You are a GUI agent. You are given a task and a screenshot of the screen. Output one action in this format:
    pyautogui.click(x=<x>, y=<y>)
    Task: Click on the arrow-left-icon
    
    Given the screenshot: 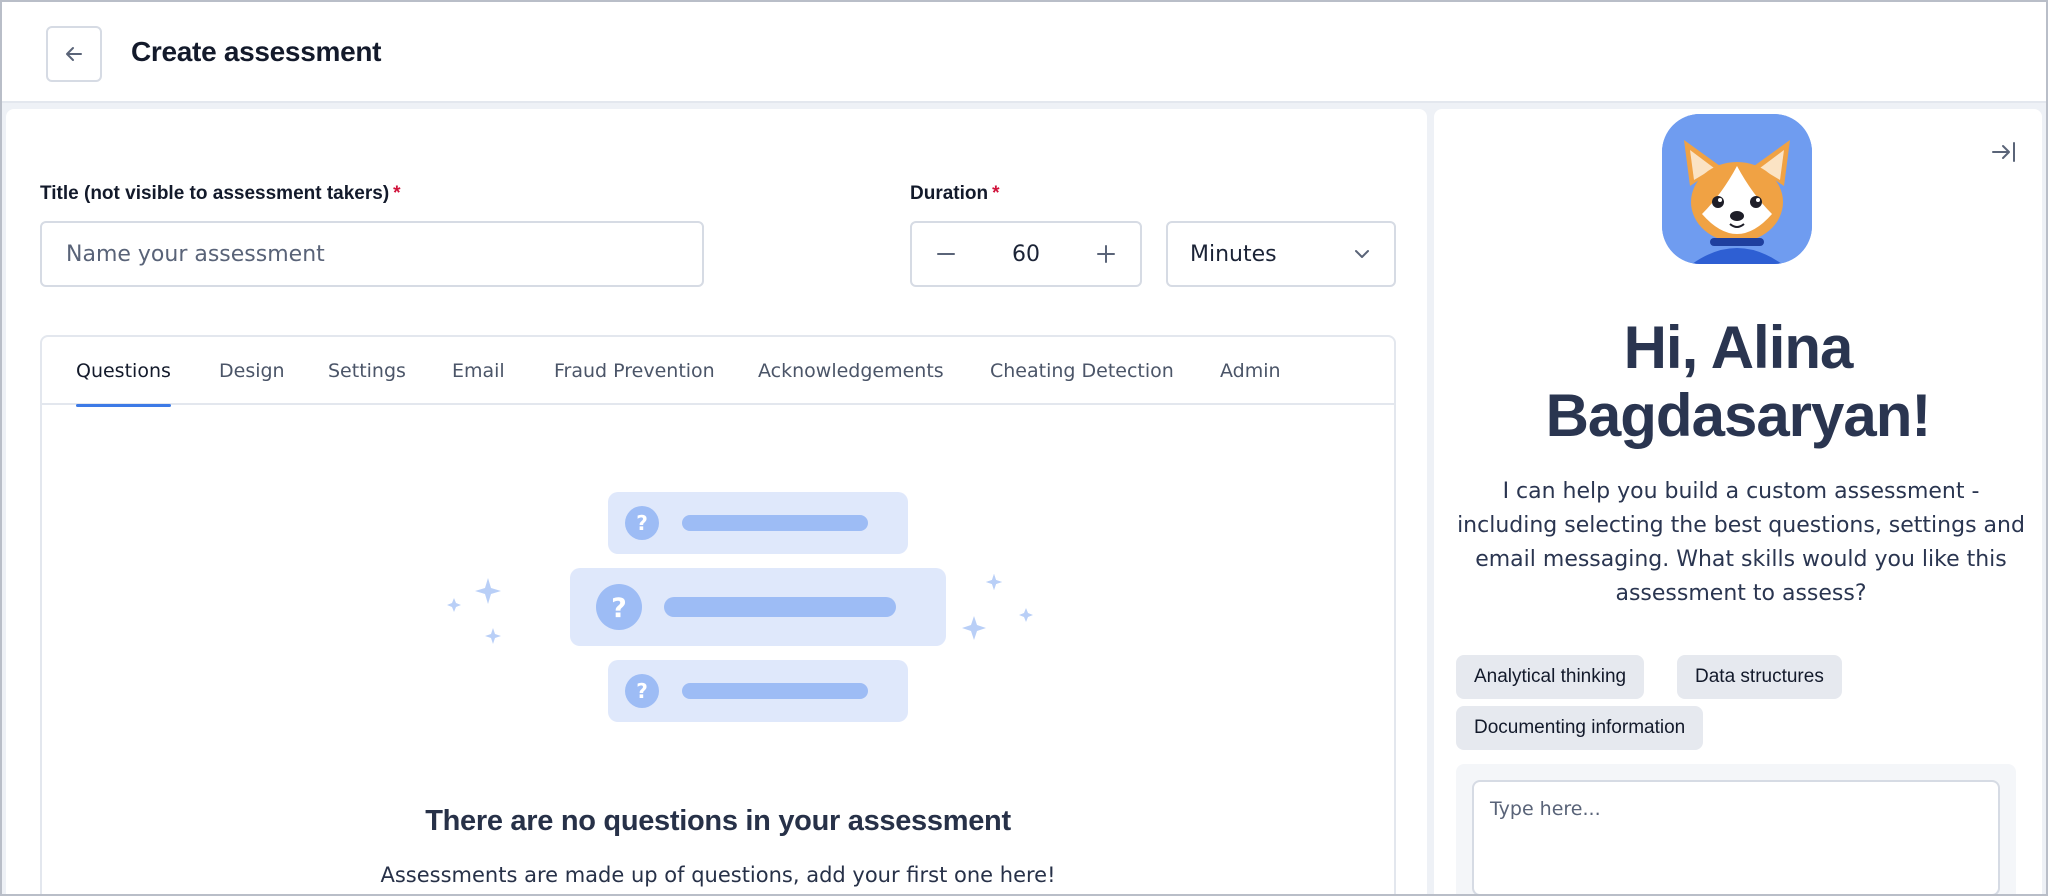 What is the action you would take?
    pyautogui.click(x=74, y=54)
    